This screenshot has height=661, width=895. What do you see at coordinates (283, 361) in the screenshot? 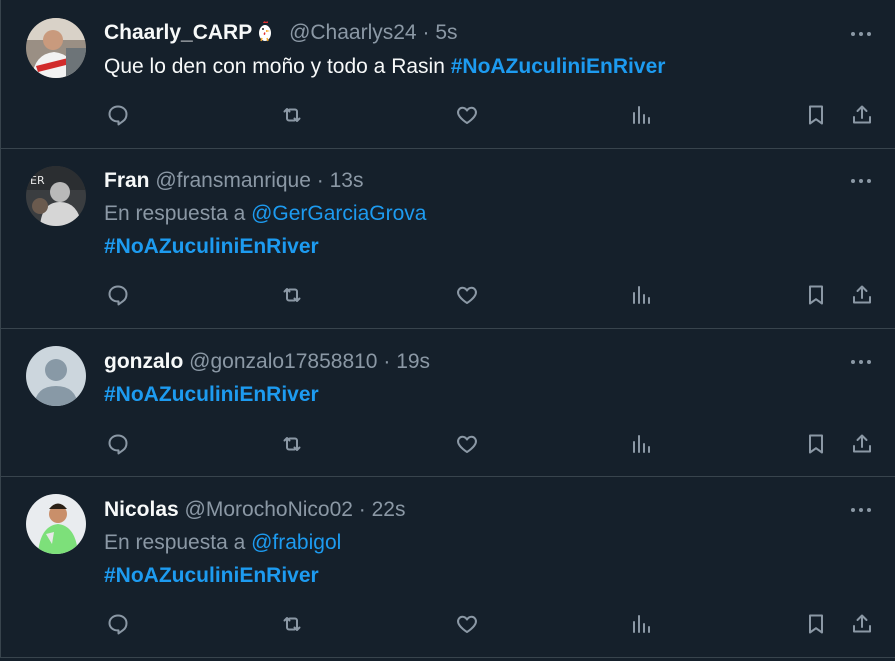
I see `user-handle: @gonzalo17858810` at bounding box center [283, 361].